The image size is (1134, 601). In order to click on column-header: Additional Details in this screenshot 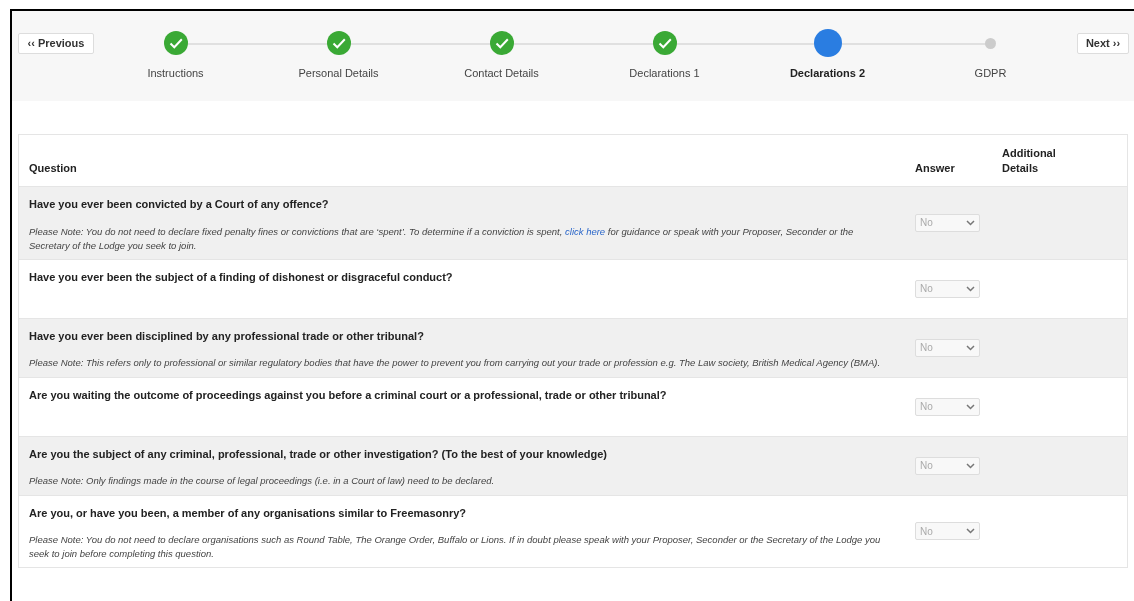, I will do `click(1029, 161)`.